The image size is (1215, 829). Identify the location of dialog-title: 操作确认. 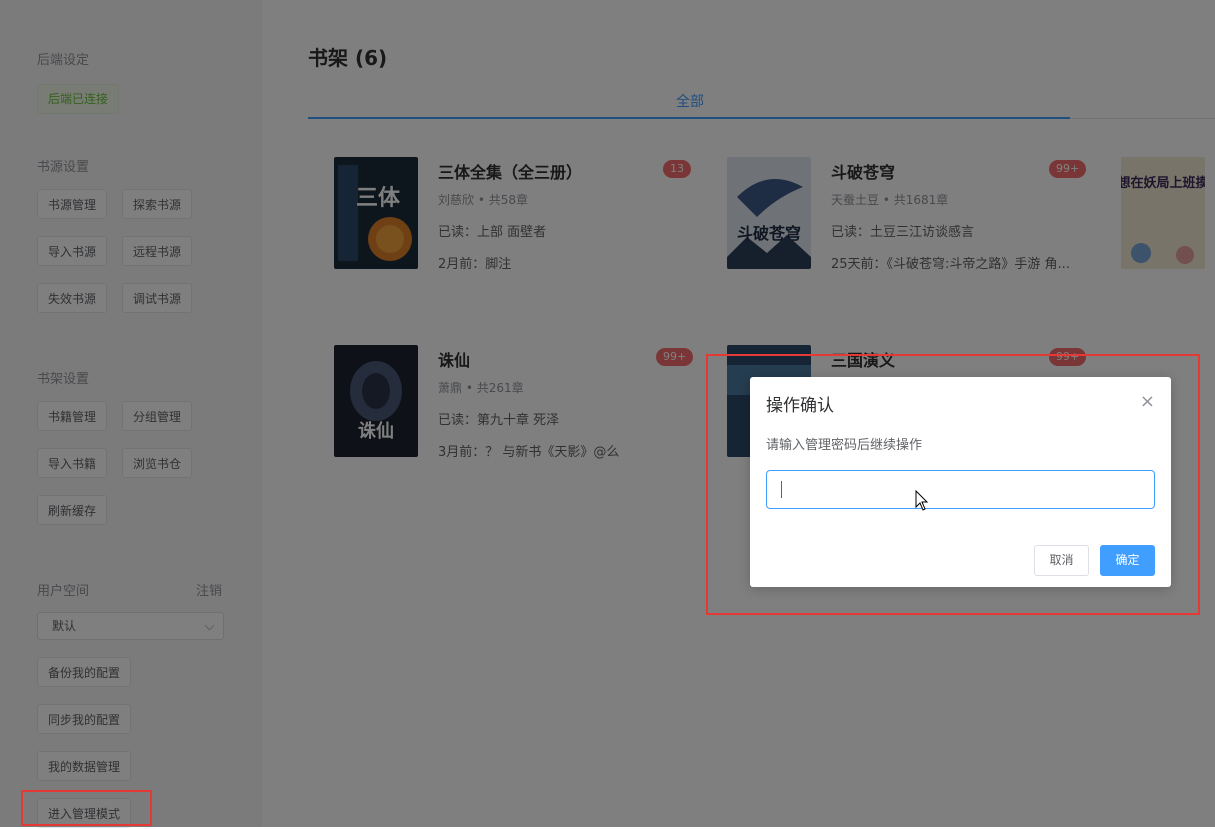
(800, 406).